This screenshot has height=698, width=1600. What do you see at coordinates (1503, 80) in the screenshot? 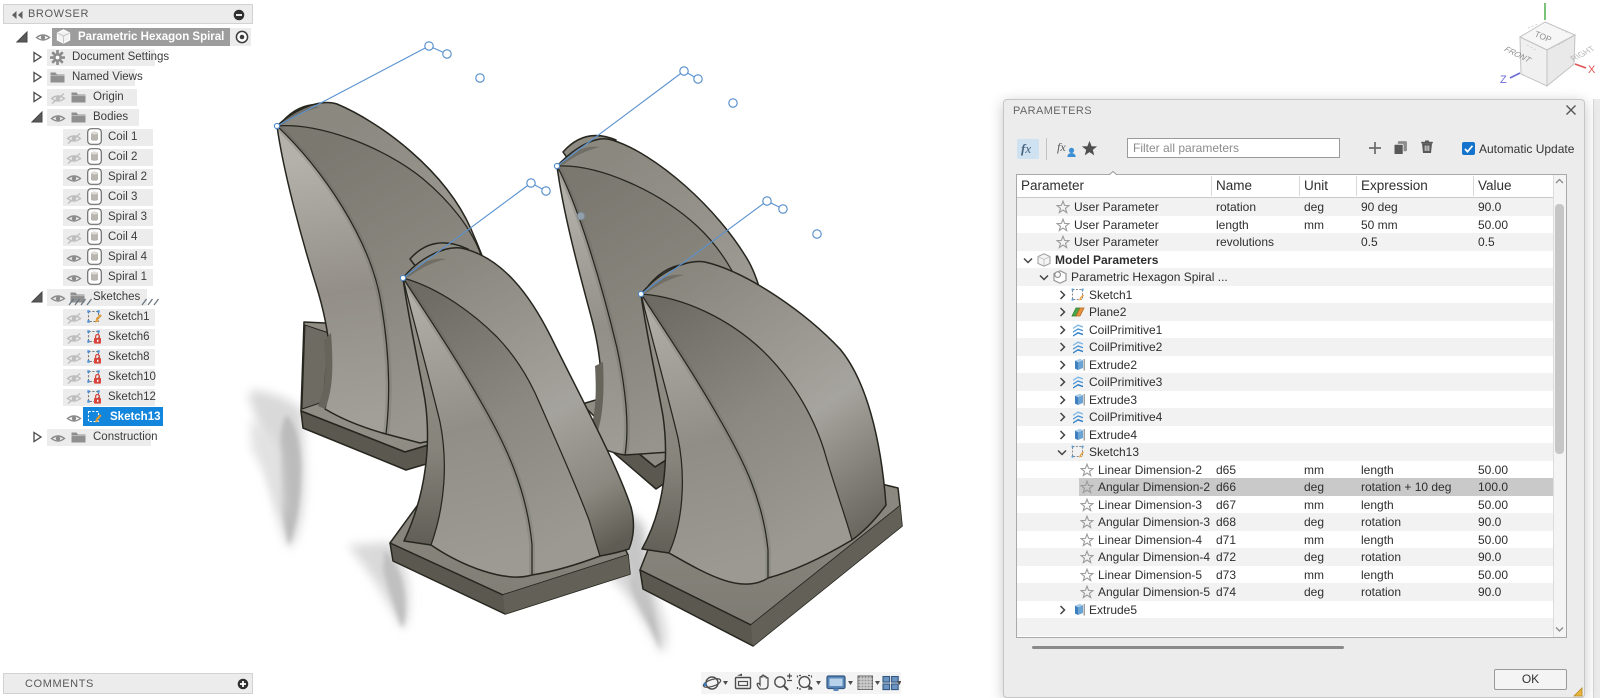
I see `svg-text: Z` at bounding box center [1503, 80].